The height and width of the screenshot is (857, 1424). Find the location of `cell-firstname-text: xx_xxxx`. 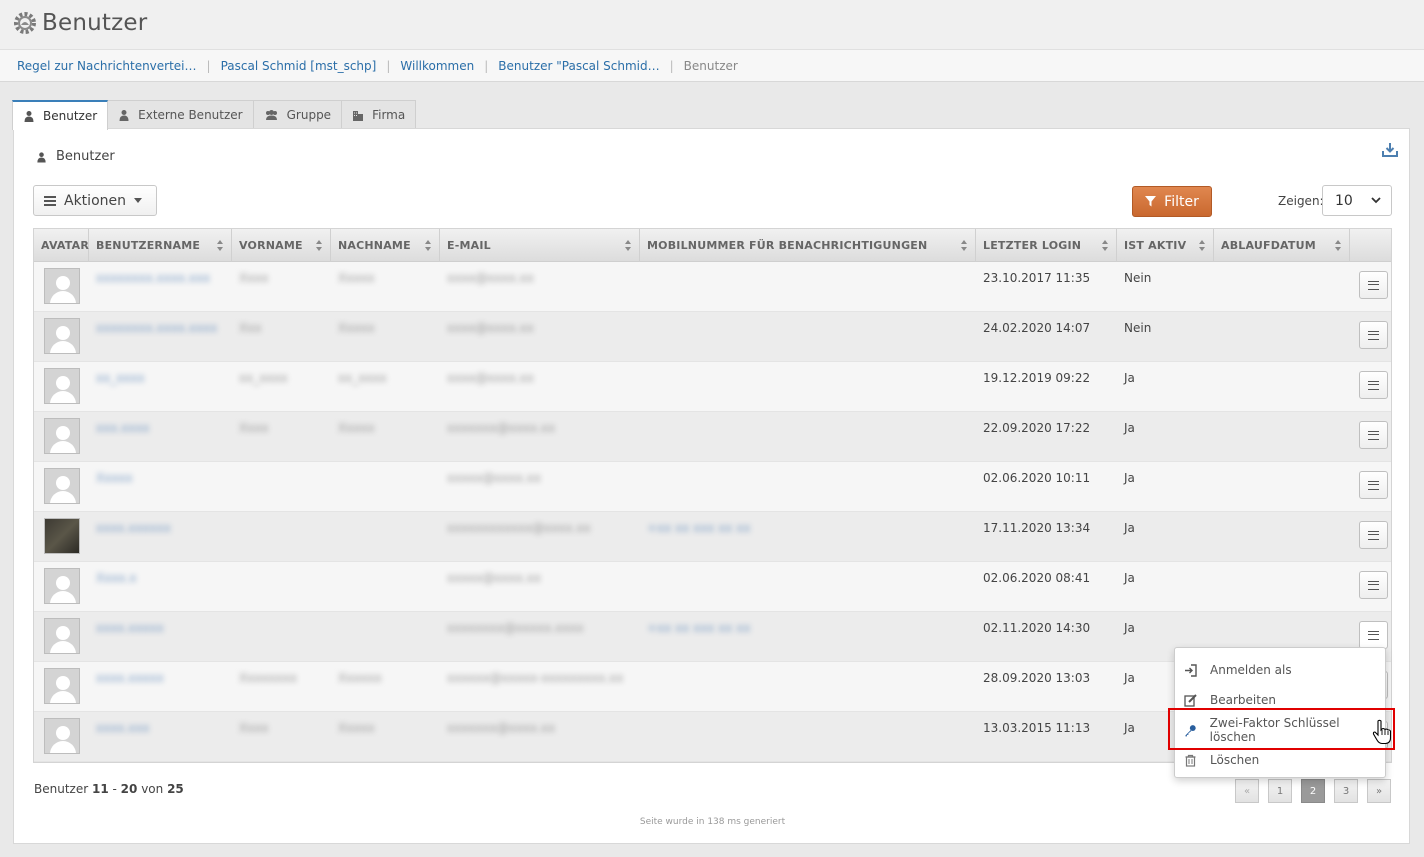

cell-firstname-text: xx_xxxx is located at coordinates (263, 378).